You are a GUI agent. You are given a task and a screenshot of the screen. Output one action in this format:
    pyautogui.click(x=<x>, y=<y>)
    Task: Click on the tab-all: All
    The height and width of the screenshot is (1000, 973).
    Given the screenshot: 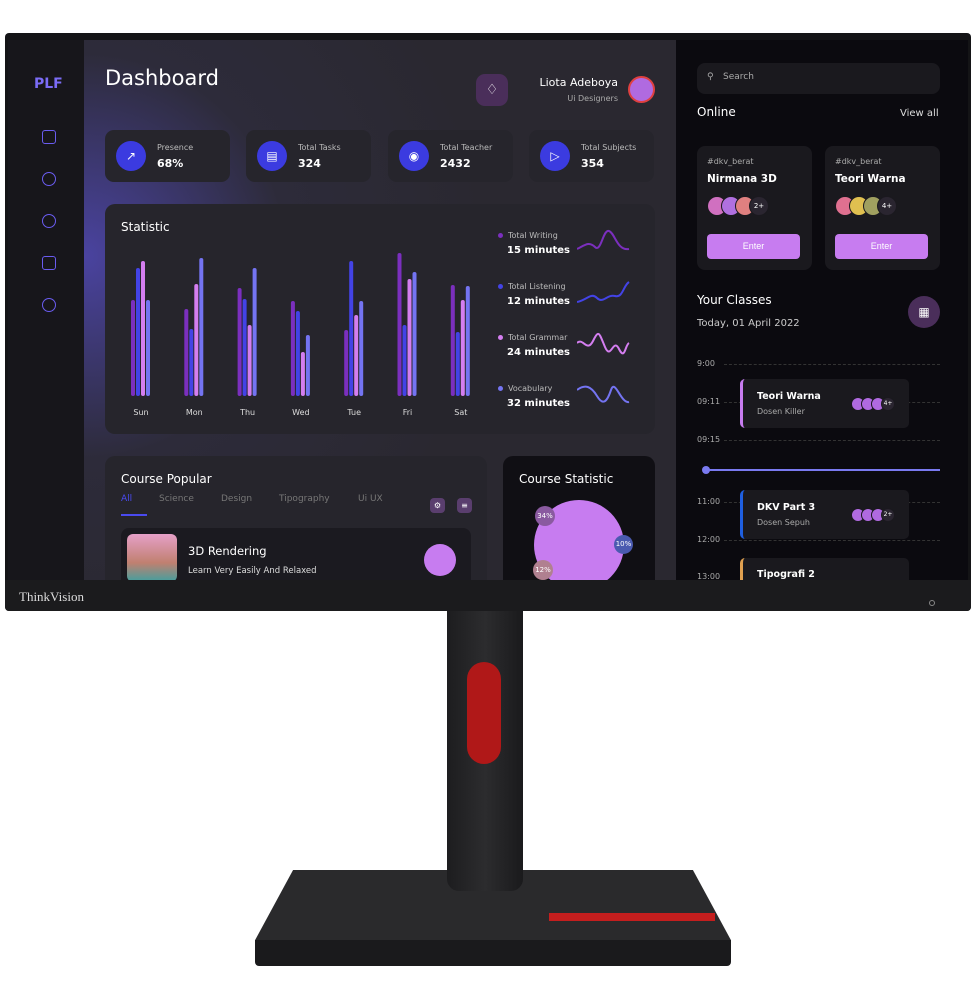 What is the action you would take?
    pyautogui.click(x=126, y=499)
    